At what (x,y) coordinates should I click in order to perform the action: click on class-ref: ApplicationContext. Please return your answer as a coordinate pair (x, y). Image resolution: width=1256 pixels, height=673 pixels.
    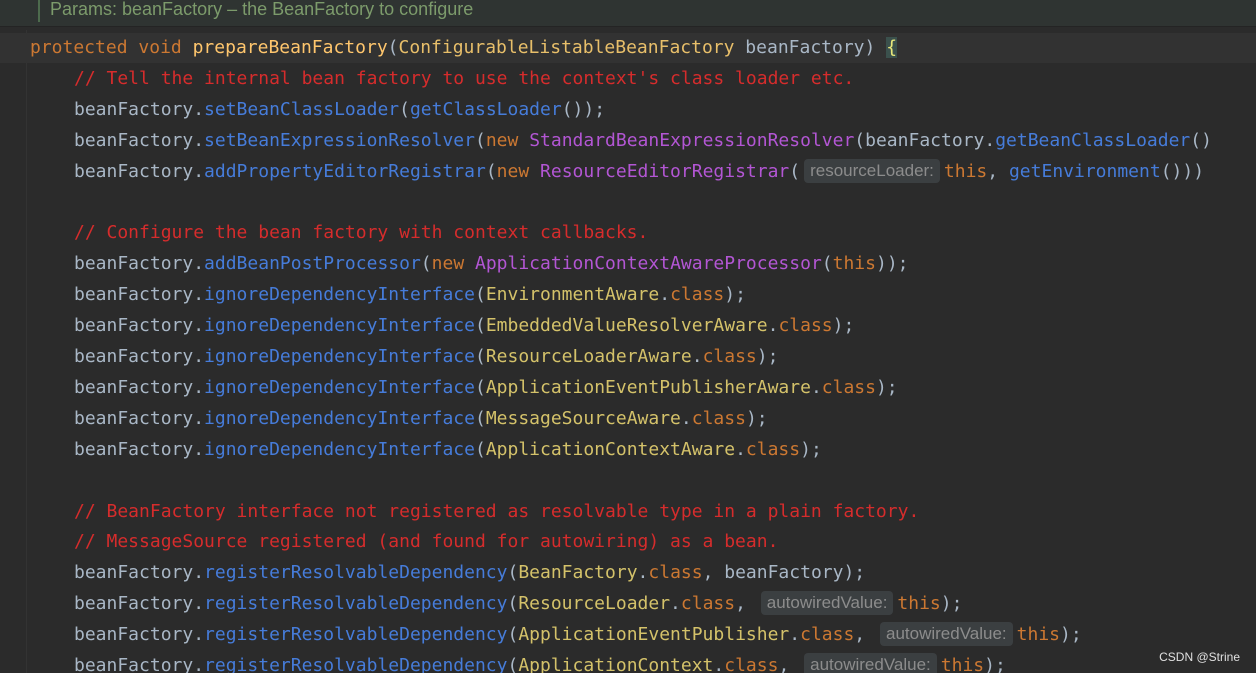
    Looking at the image, I should click on (616, 664).